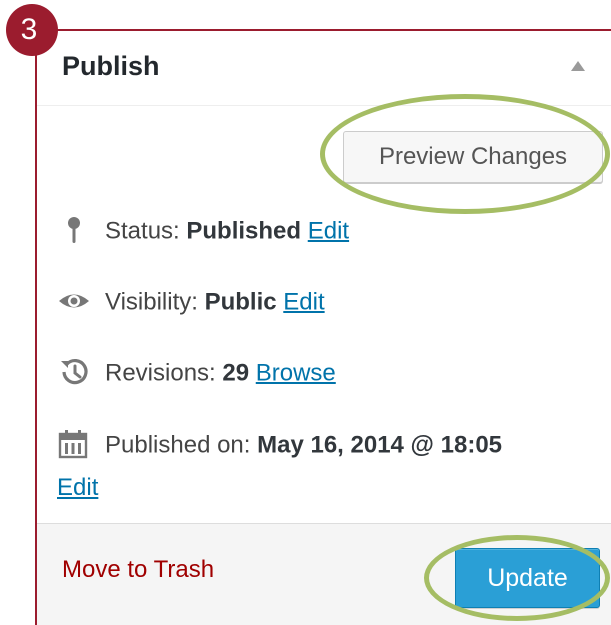 The image size is (611, 625). I want to click on visibility-row: Visibility: Public Edit, so click(191, 303).